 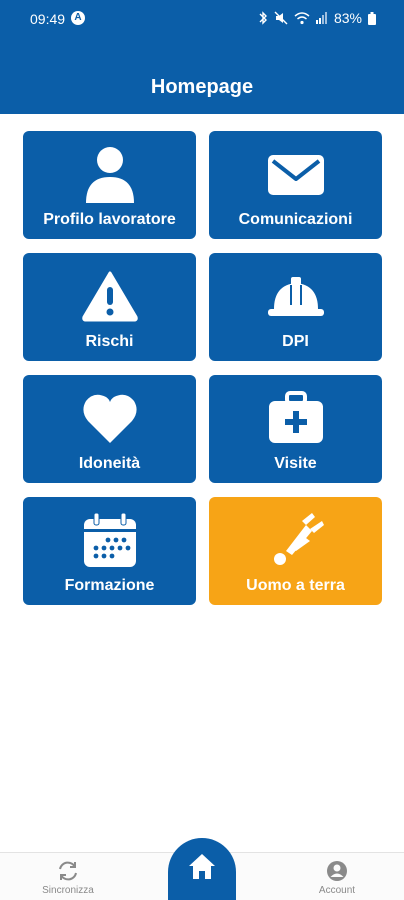 I want to click on man-down-icon, so click(x=296, y=540).